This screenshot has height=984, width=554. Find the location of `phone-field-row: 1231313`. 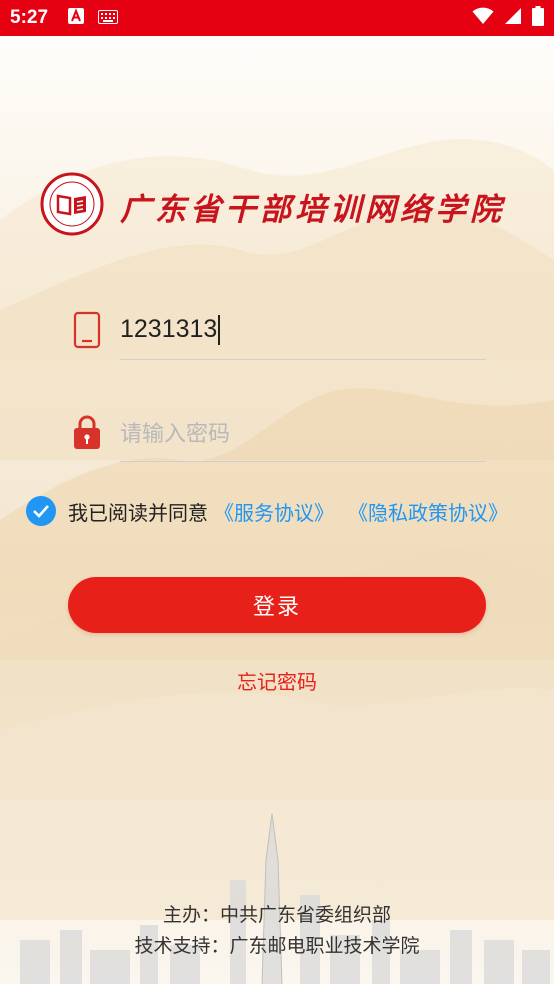

phone-field-row: 1231313 is located at coordinates (278, 330).